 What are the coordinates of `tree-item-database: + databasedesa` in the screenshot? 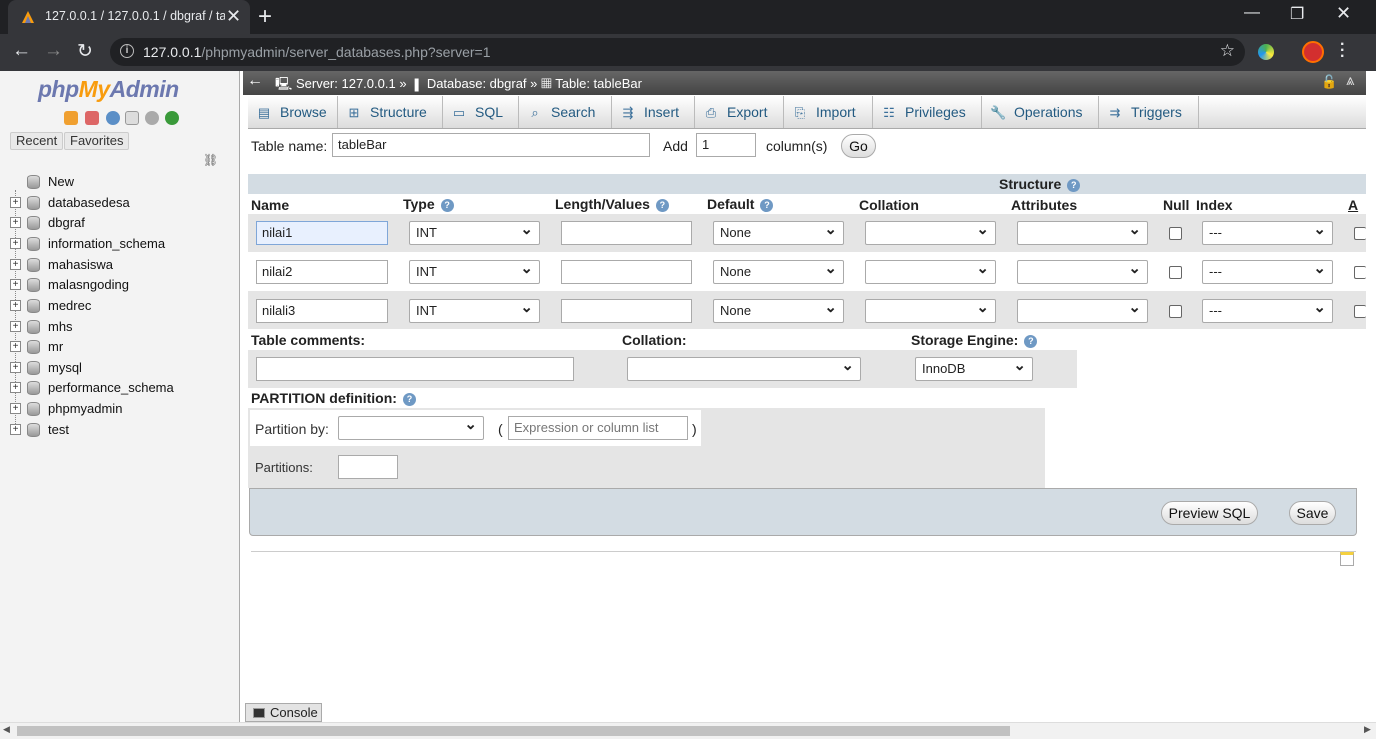 It's located at (120, 203).